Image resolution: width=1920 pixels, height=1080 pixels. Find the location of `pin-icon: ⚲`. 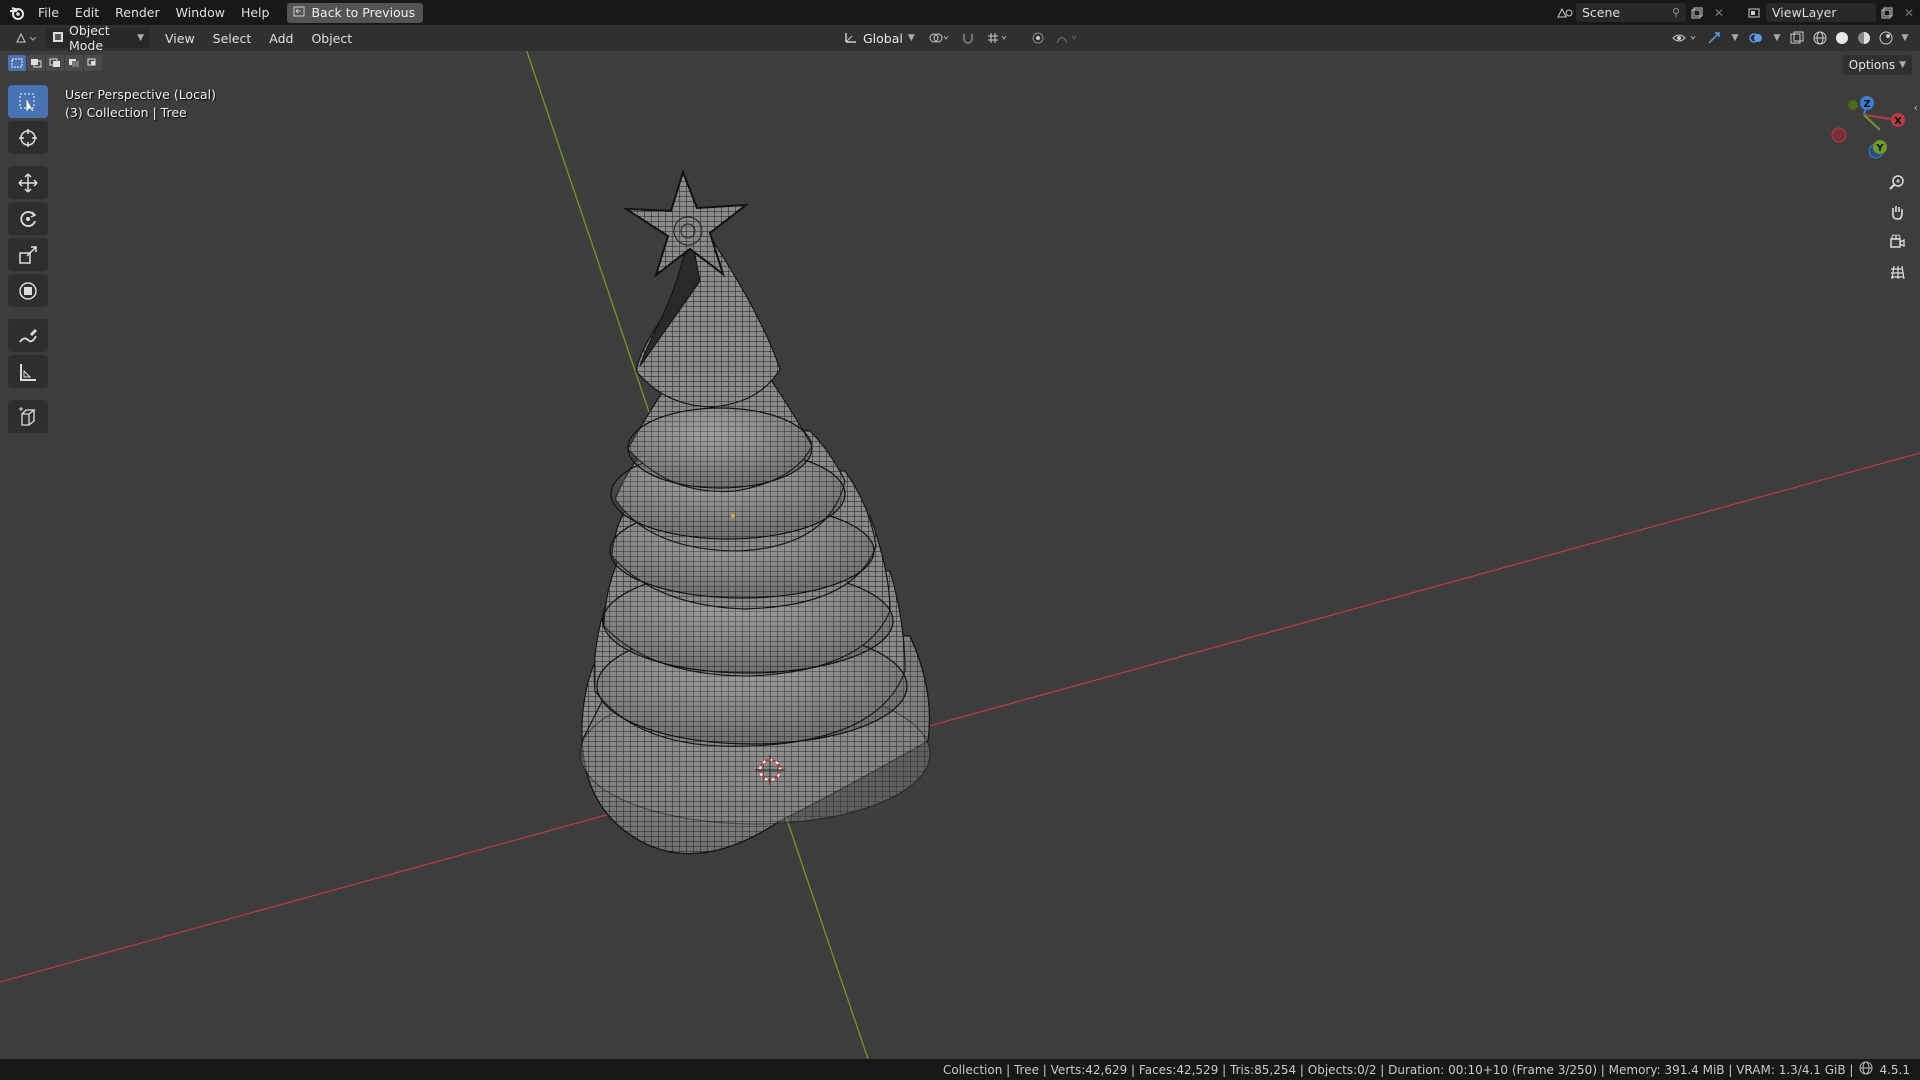

pin-icon: ⚲ is located at coordinates (1676, 12).